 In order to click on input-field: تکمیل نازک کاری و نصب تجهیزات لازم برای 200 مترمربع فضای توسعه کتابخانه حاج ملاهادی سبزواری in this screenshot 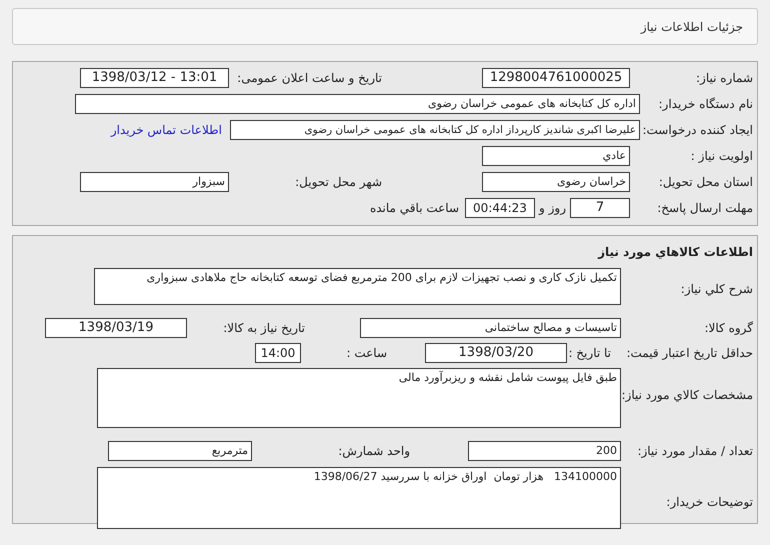, I will do `click(357, 286)`.